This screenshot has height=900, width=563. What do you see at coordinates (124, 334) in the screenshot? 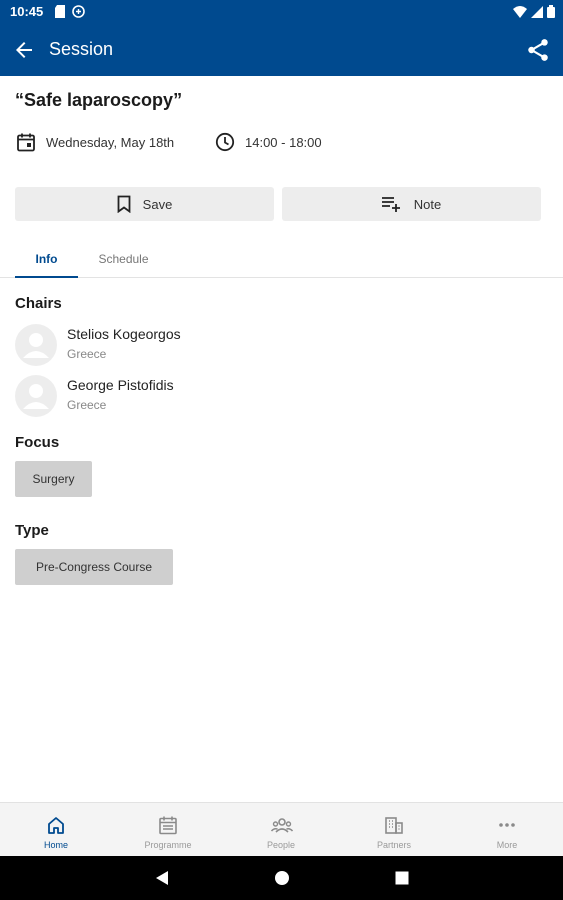
I see `chair-name: Stelios Kogeorgos` at bounding box center [124, 334].